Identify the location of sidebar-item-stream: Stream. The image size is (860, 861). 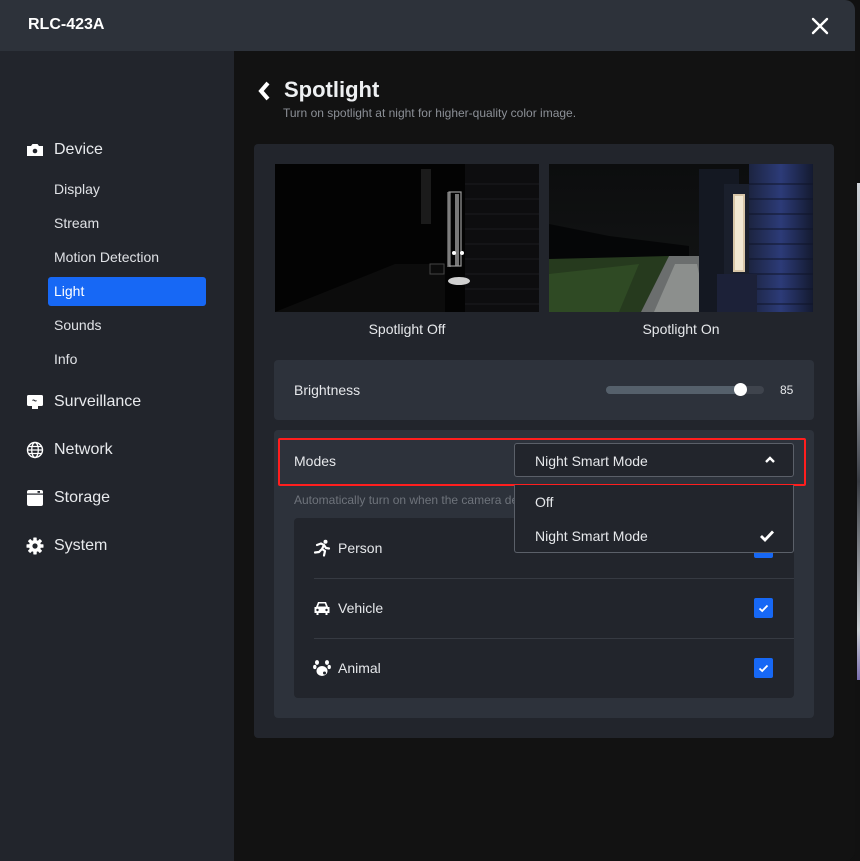
(127, 223).